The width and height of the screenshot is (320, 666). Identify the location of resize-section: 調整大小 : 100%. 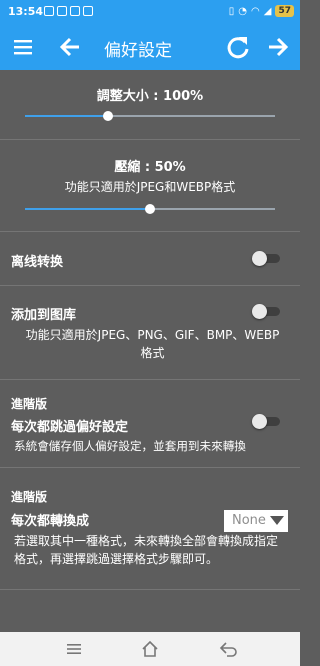
(150, 105).